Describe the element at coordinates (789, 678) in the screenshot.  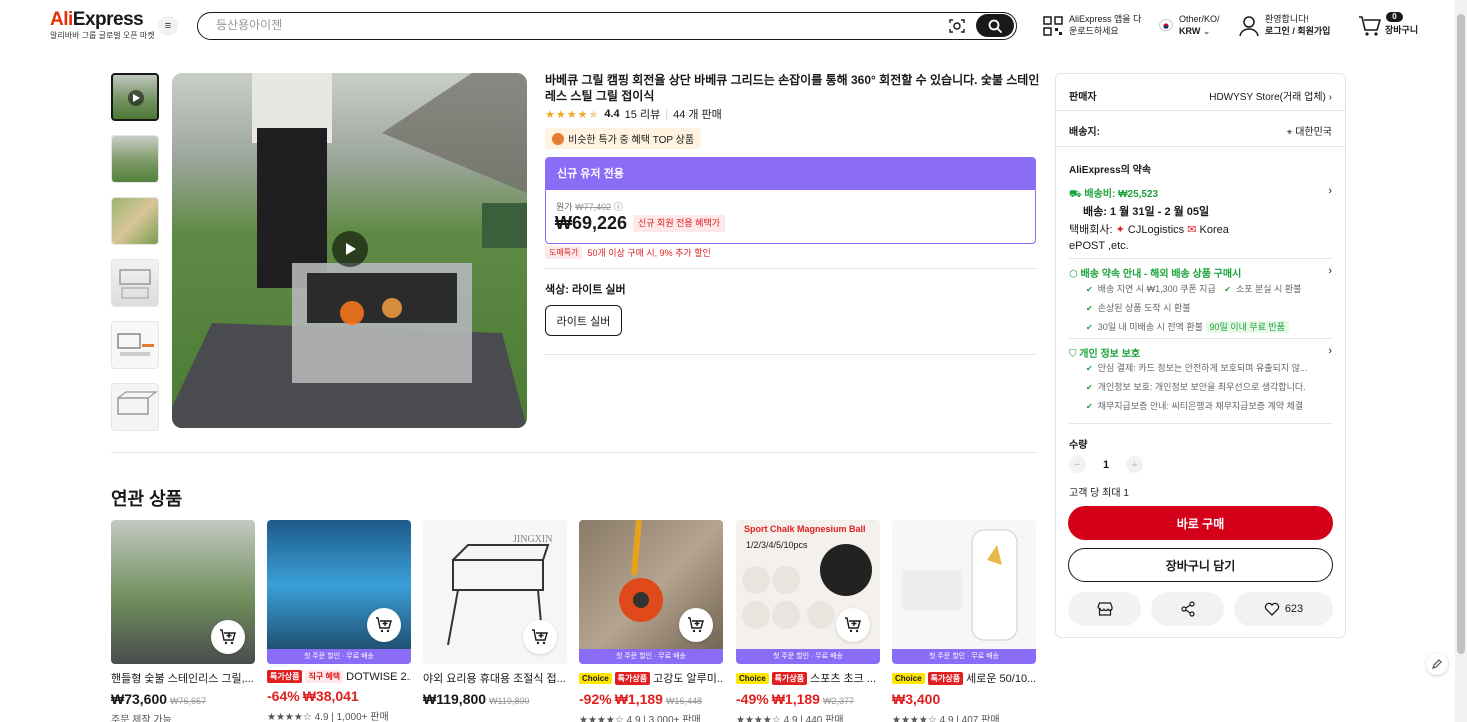
I see `deal-tag: 특가상품` at that location.